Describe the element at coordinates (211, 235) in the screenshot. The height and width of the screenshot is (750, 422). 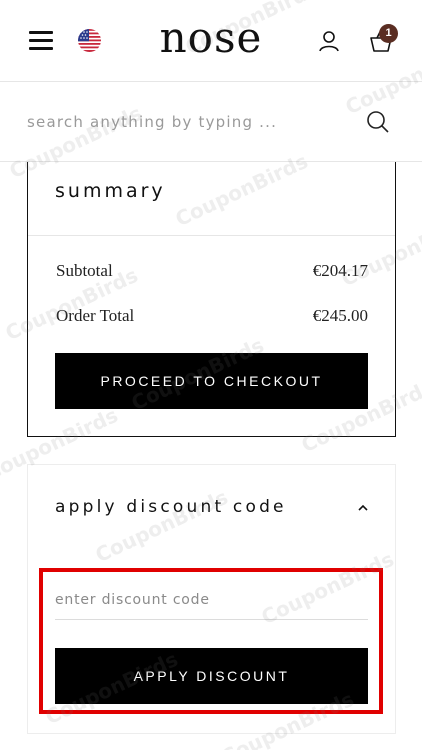
I see `summary-divider` at that location.